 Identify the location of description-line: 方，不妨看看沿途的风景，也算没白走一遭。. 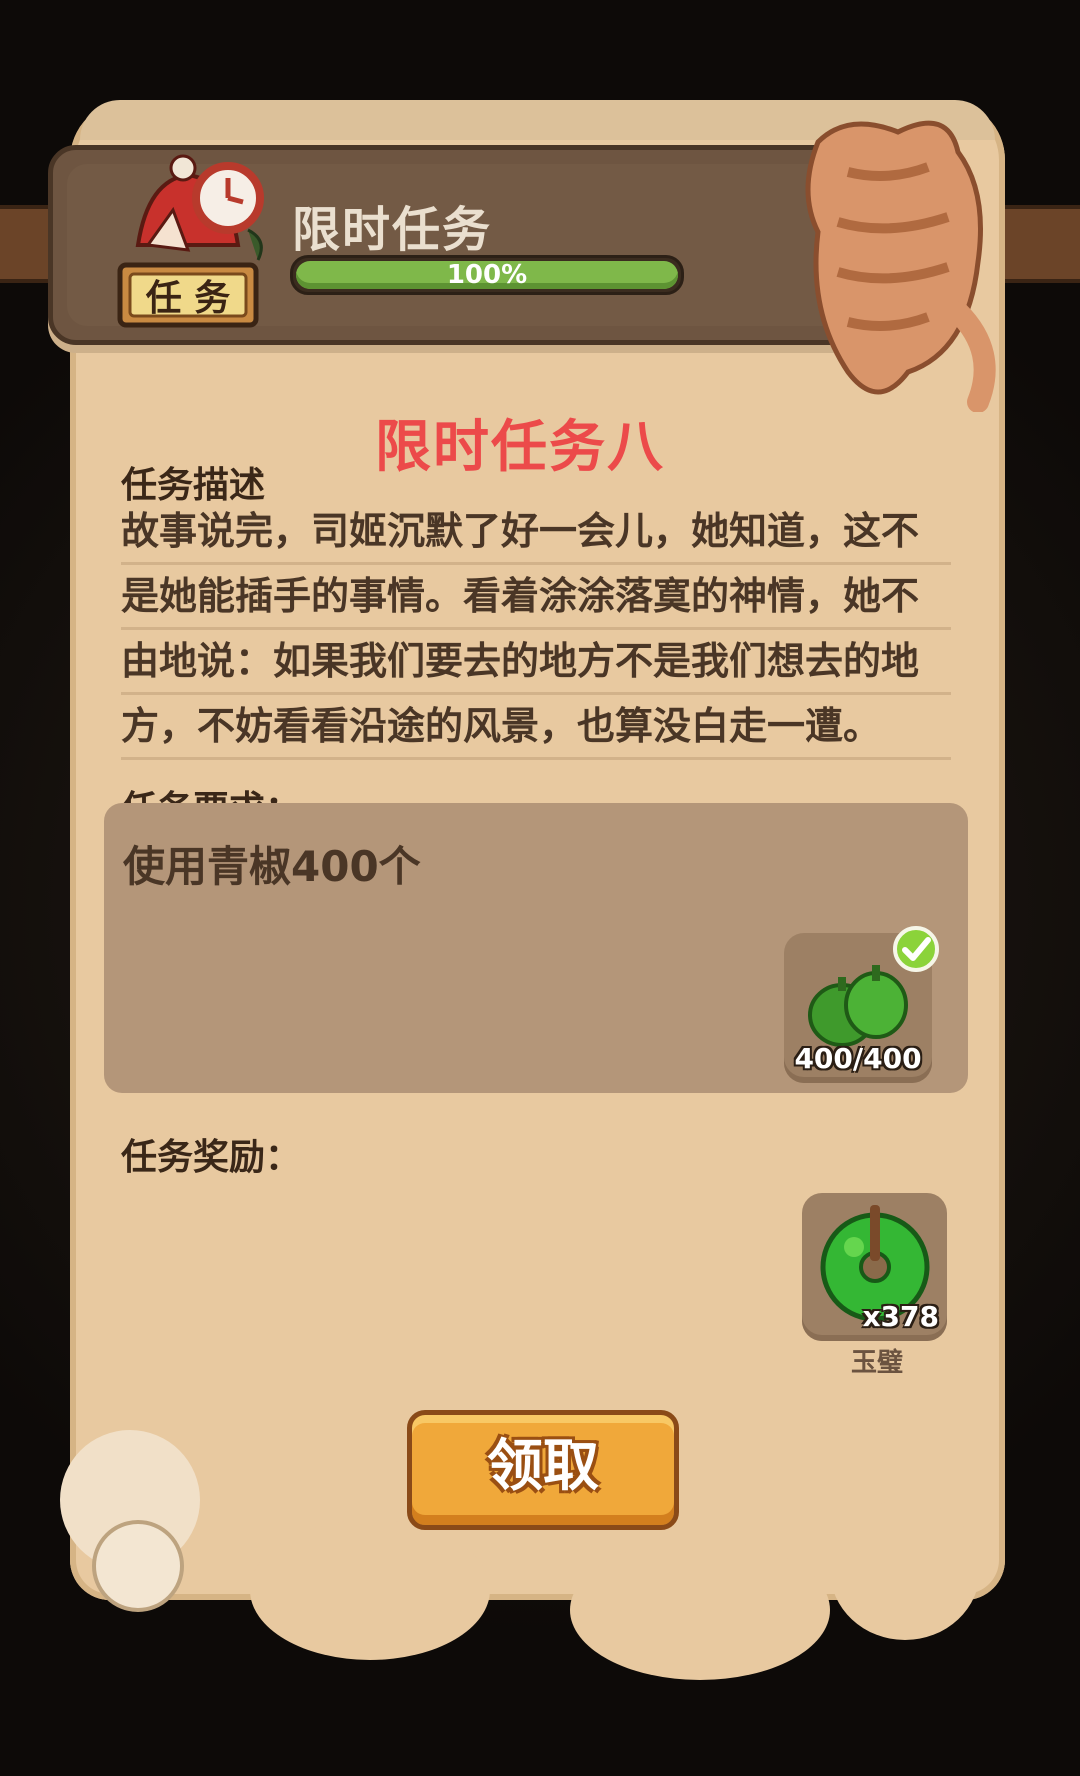
(536, 727).